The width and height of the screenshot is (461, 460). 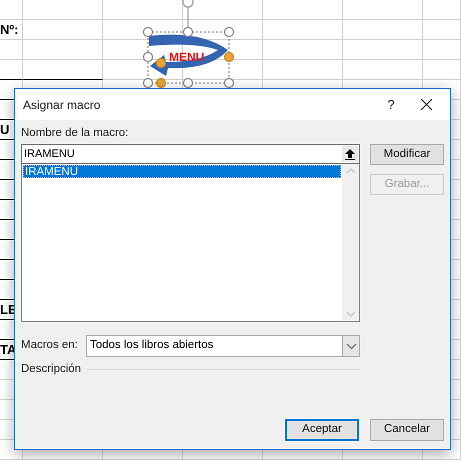 What do you see at coordinates (5, 130) in the screenshot?
I see `cell-text: U` at bounding box center [5, 130].